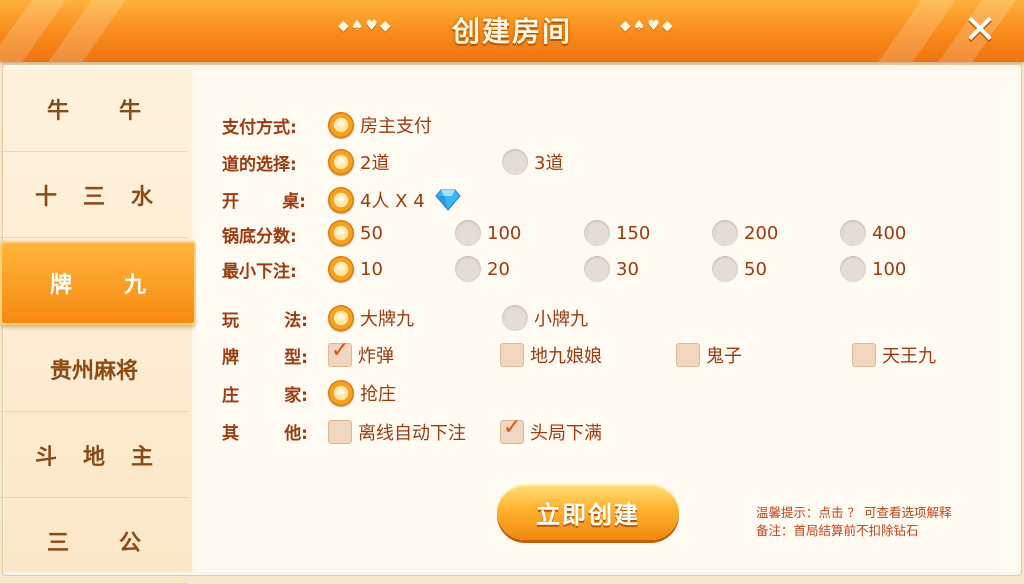 This screenshot has height=584, width=1024. Describe the element at coordinates (355, 233) in the screenshot. I see `base-option: 50` at that location.